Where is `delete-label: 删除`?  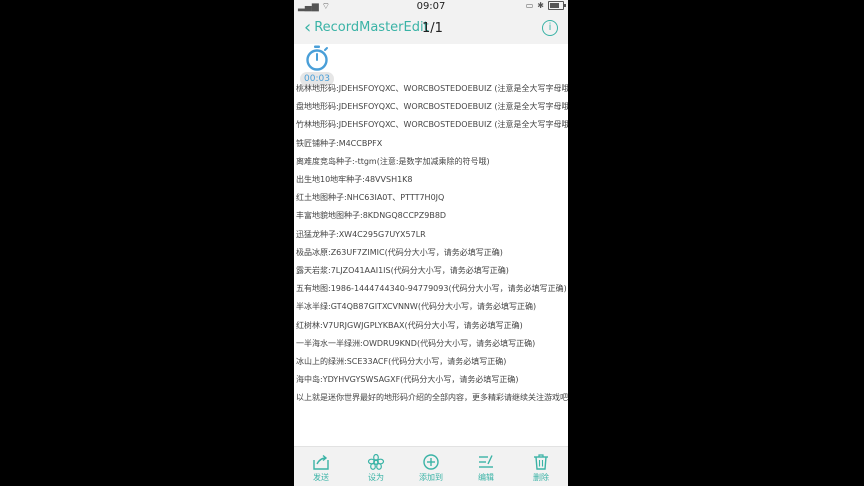 delete-label: 删除 is located at coordinates (541, 477).